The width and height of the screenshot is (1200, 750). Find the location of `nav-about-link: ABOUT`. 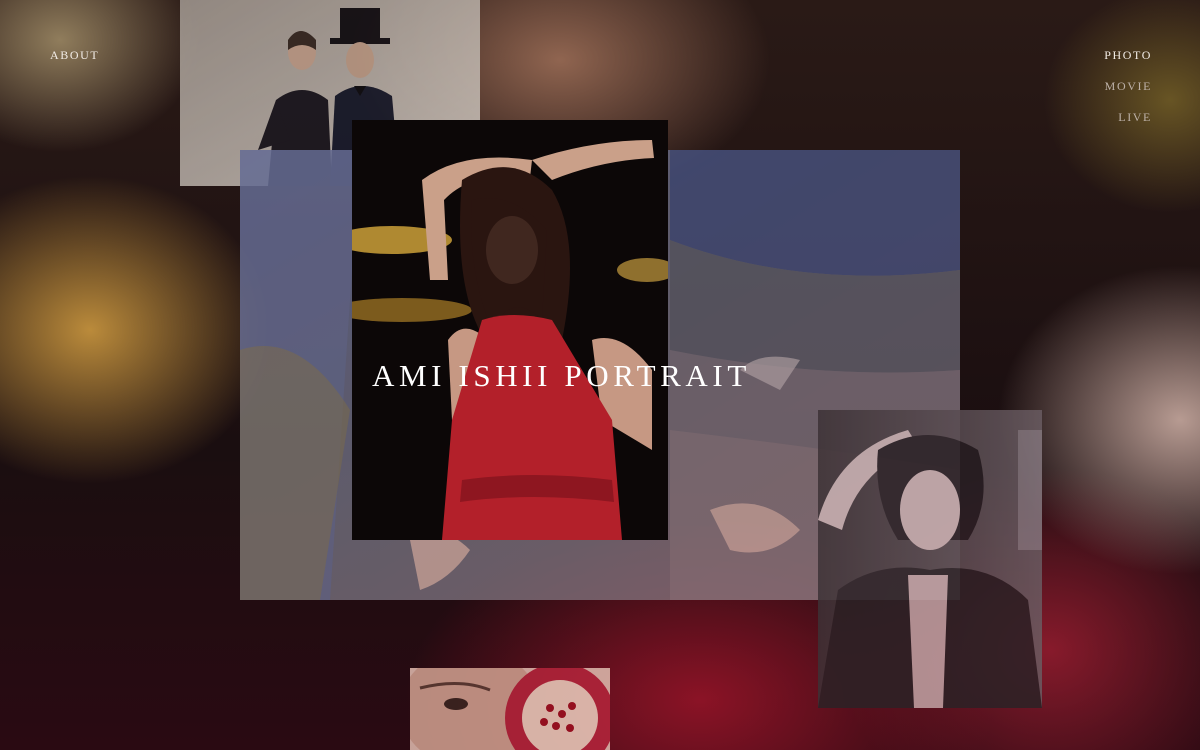

nav-about-link: ABOUT is located at coordinates (74, 55).